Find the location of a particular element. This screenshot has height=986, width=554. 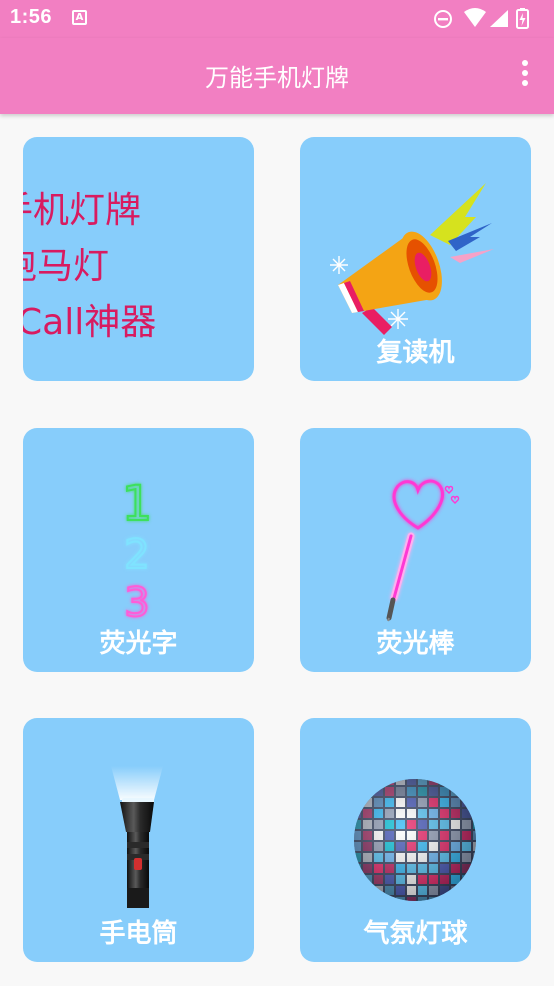

app-title: 万能手机灯牌 is located at coordinates (277, 78).